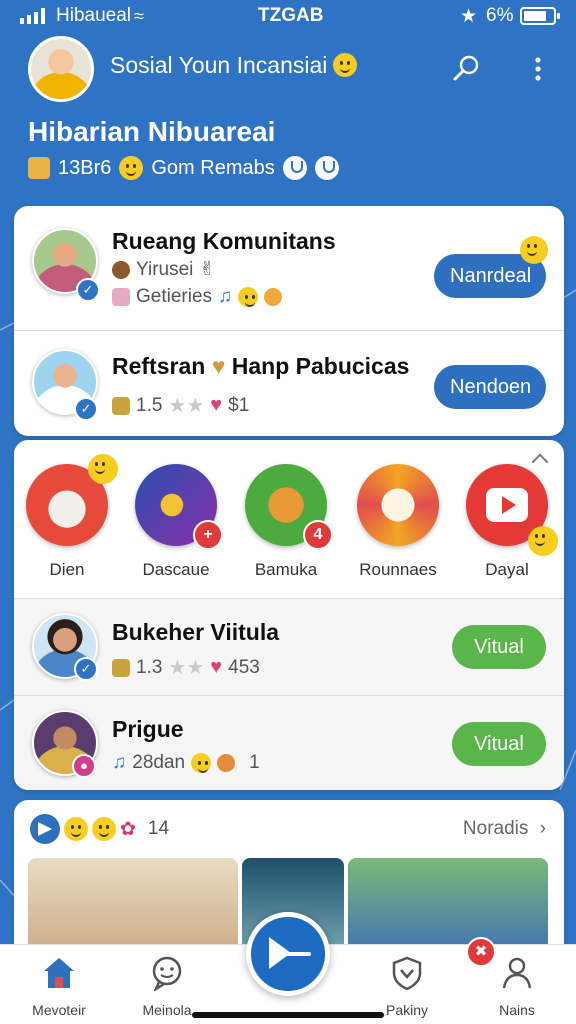 This screenshot has width=576, height=1024. I want to click on chat-icon, so click(167, 974).